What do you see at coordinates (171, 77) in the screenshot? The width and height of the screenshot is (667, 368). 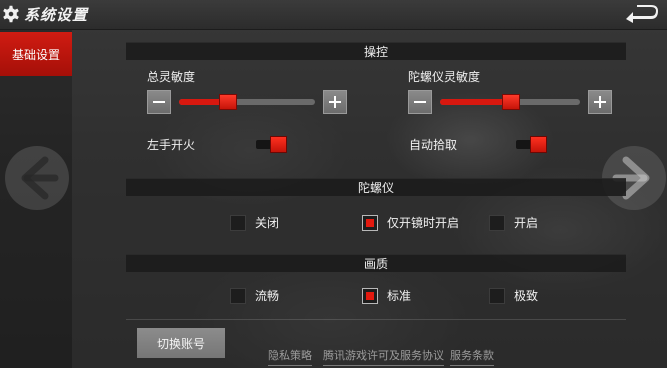 I see `total-sensitivity-label: 总灵敏度` at bounding box center [171, 77].